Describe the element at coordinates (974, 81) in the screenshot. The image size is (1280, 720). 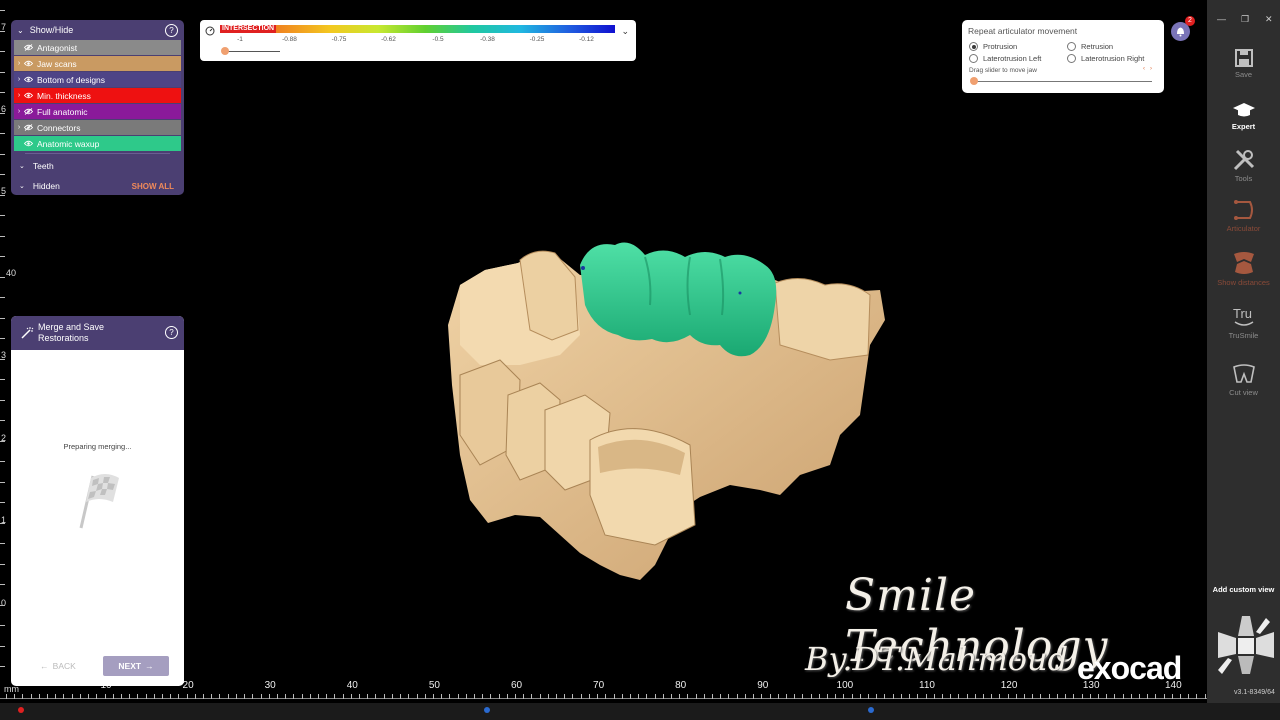
I see `jaw-slider-handle` at that location.